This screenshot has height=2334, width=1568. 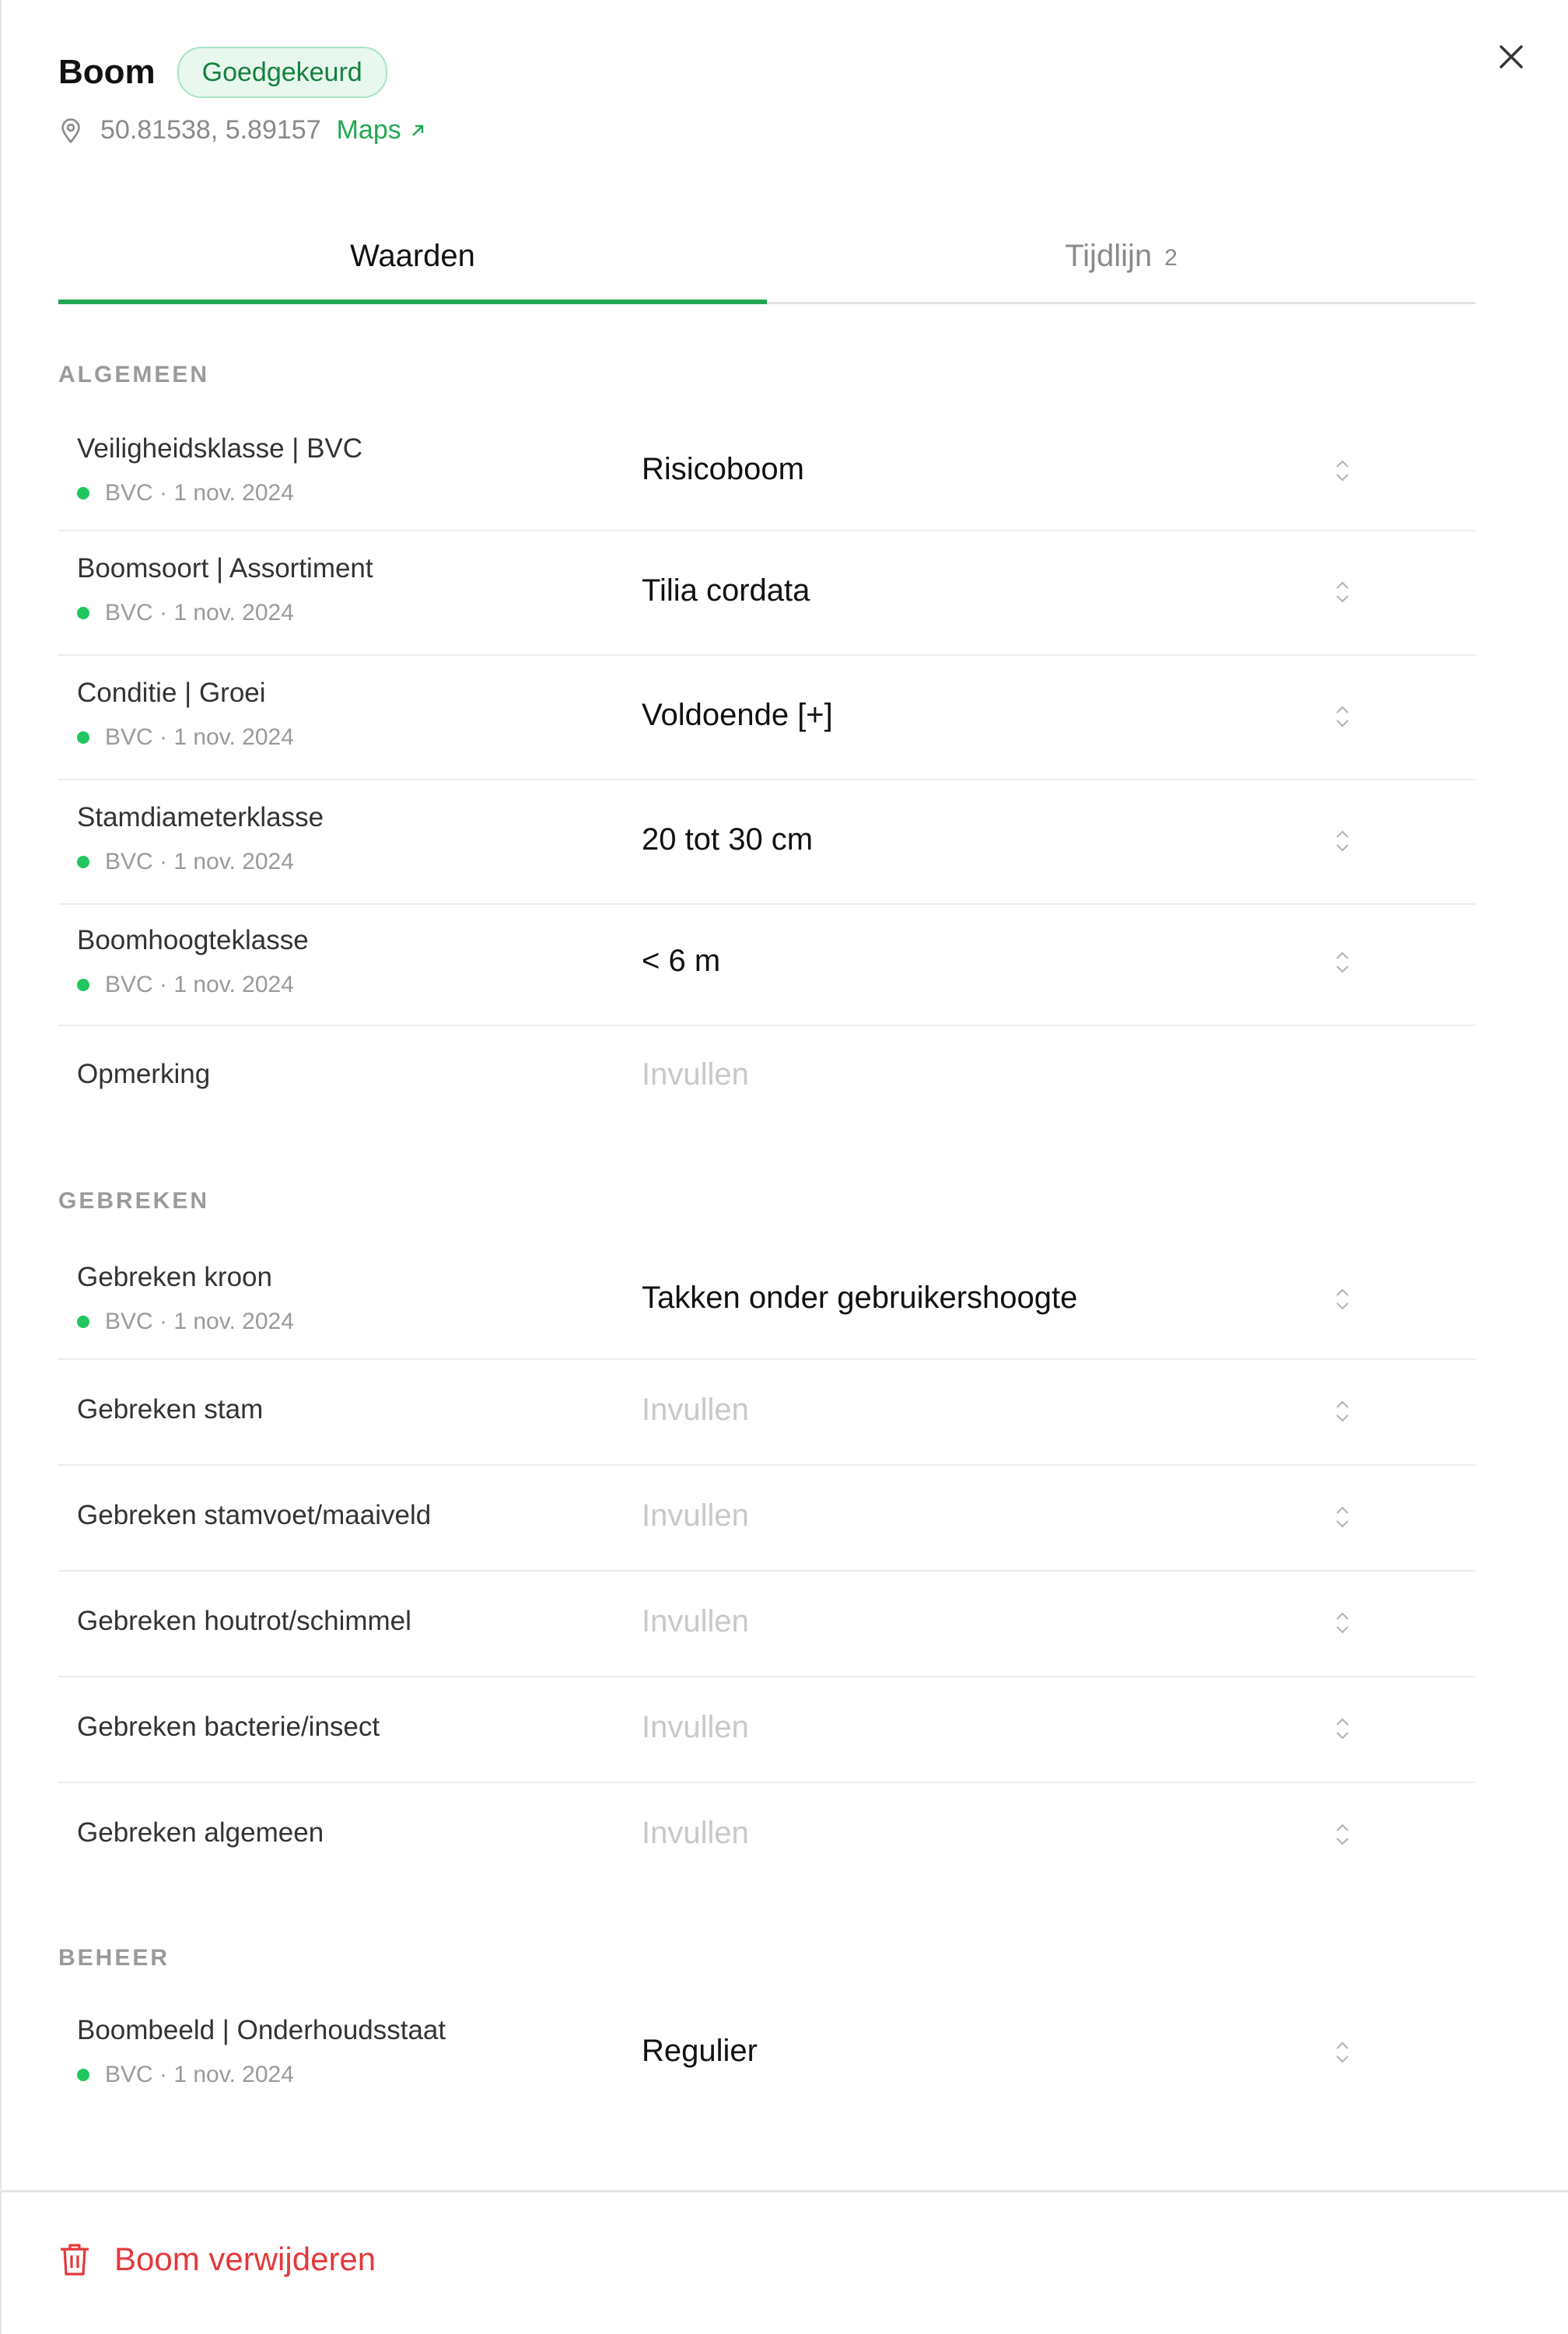 I want to click on header: Boom Goedgekeurd 50.81538, 5.89157 Maps, so click(x=242, y=96).